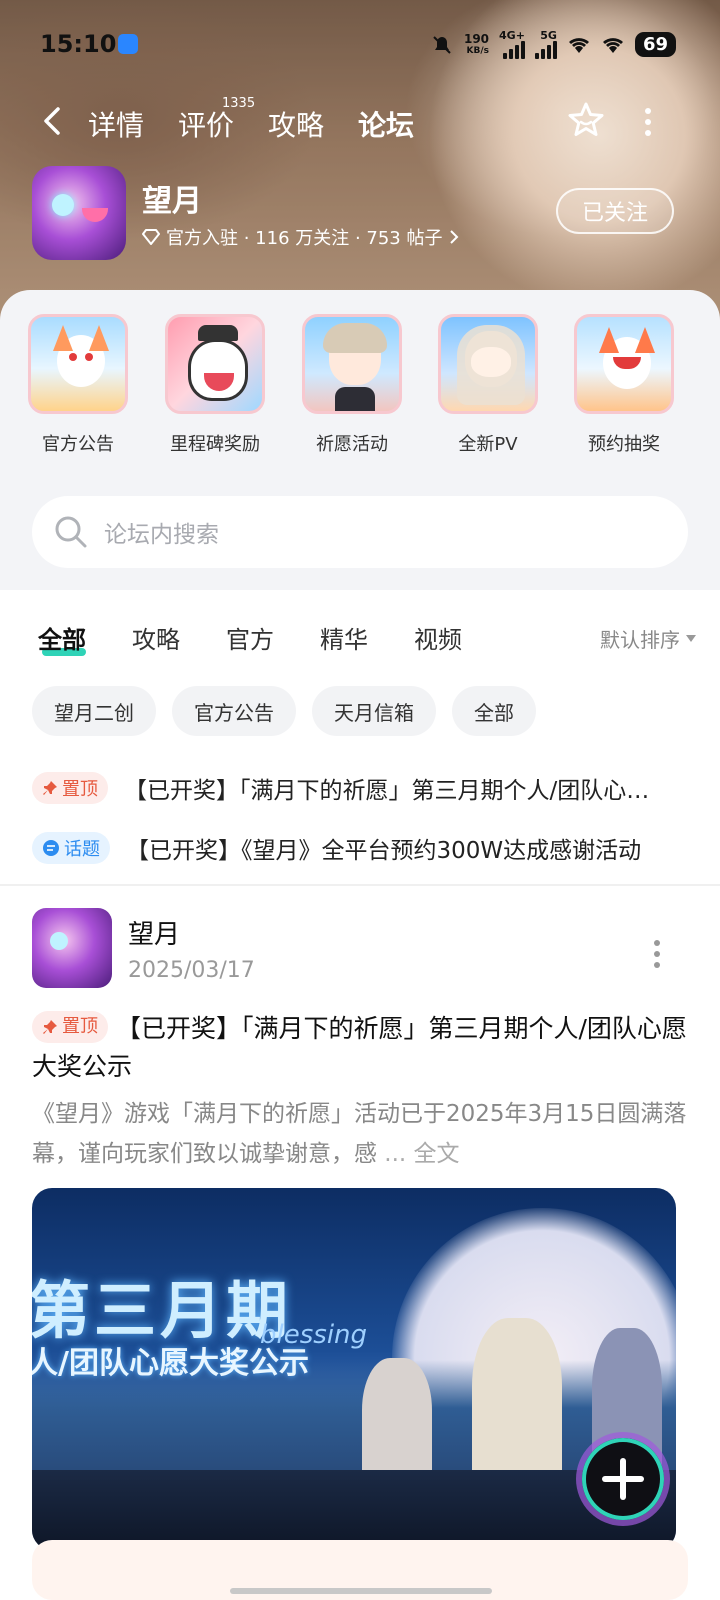  Describe the element at coordinates (53, 121) in the screenshot. I see `back-arrow-icon` at that location.